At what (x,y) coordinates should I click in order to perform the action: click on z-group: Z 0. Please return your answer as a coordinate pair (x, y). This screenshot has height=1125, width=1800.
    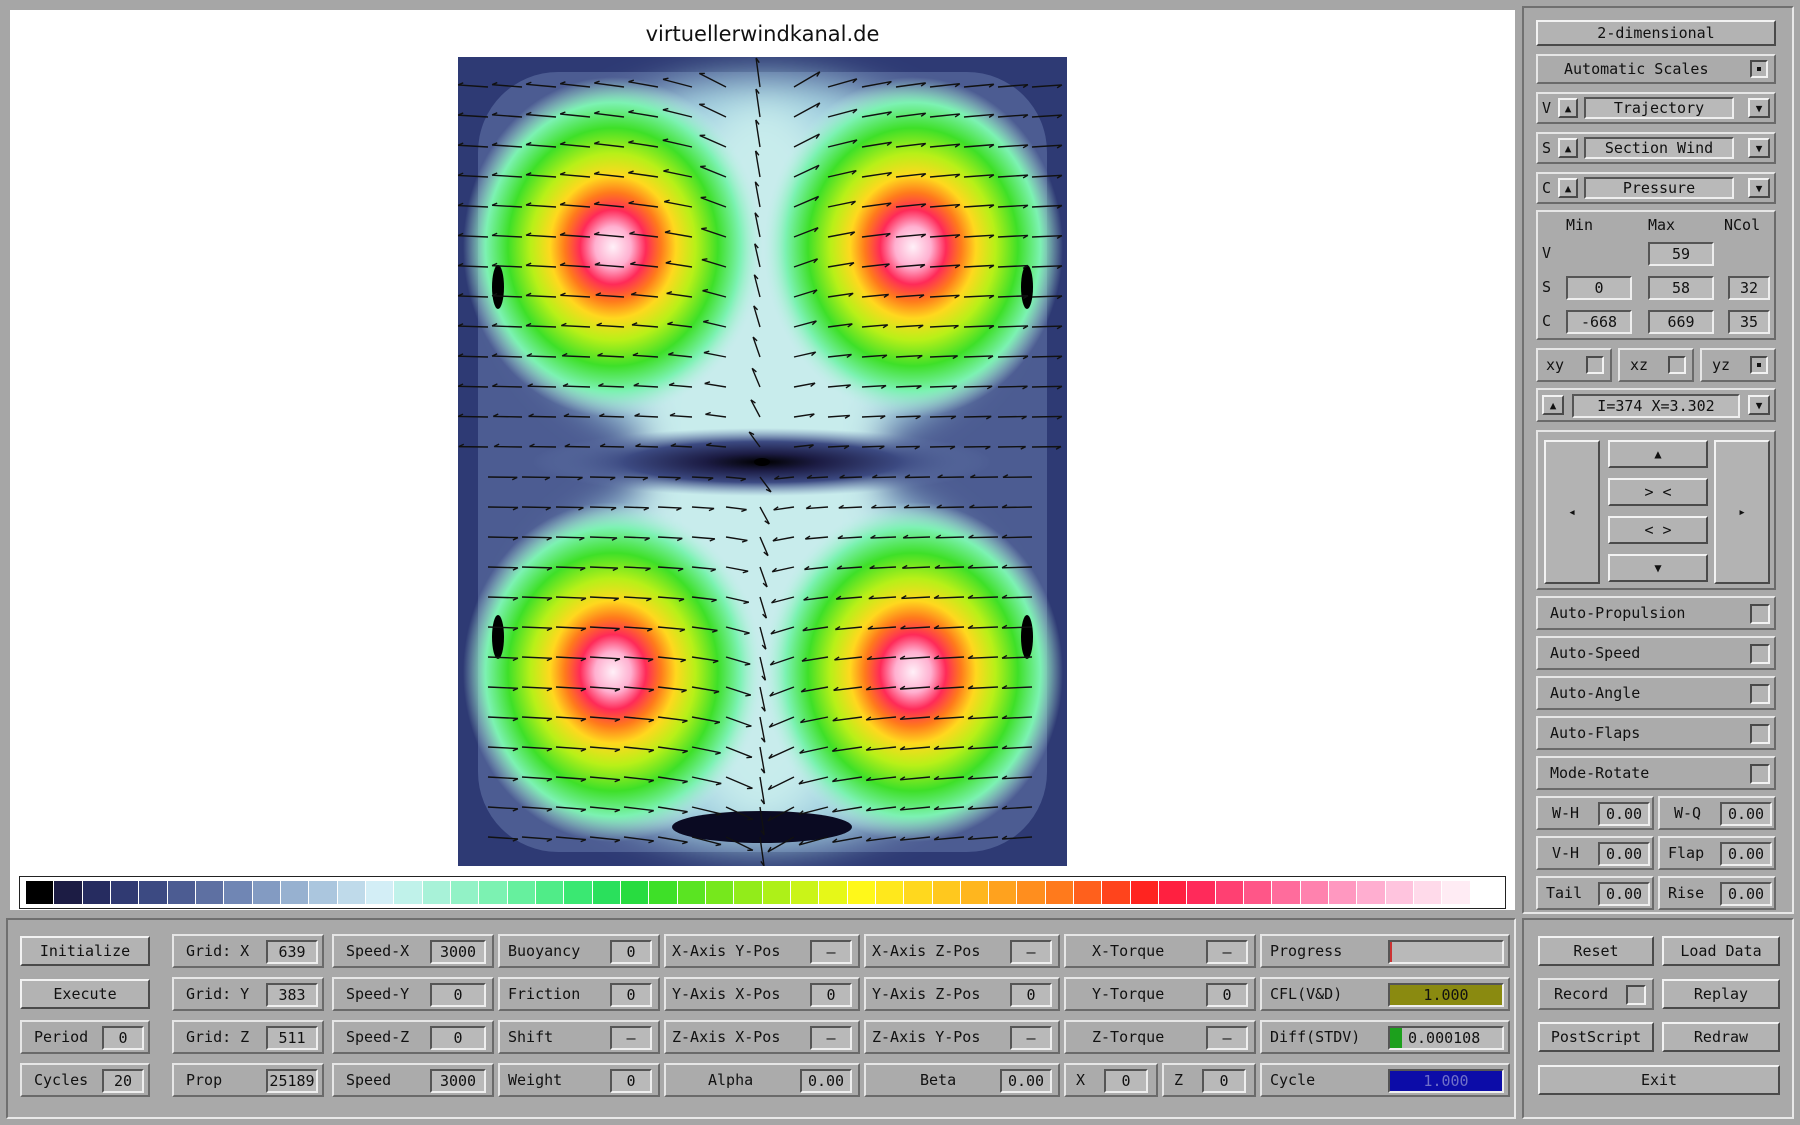
    Looking at the image, I should click on (1209, 1080).